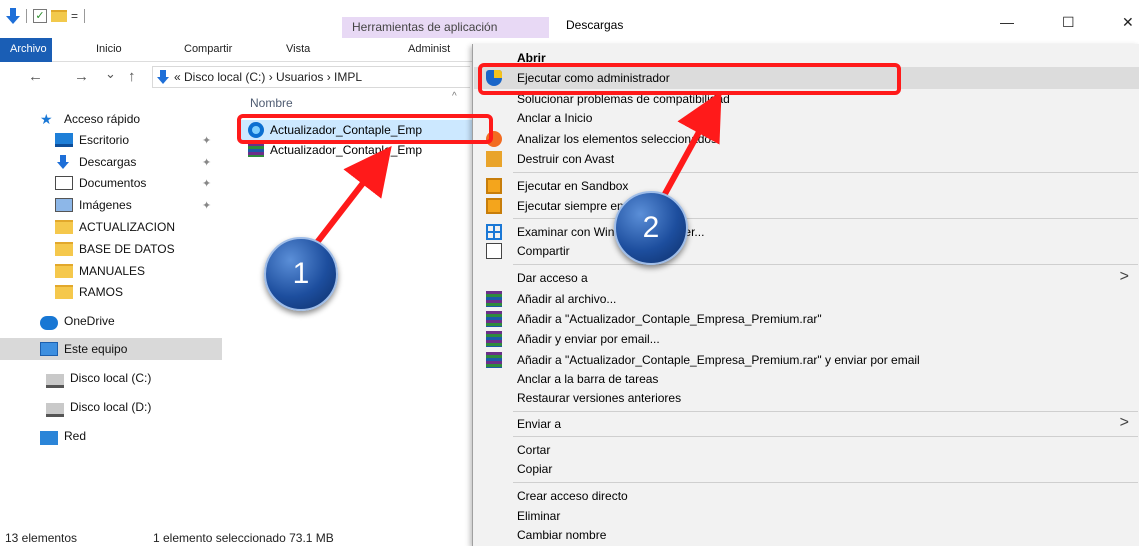  What do you see at coordinates (562, 535) in the screenshot?
I see `menu-item-label: Cambiar nombre` at bounding box center [562, 535].